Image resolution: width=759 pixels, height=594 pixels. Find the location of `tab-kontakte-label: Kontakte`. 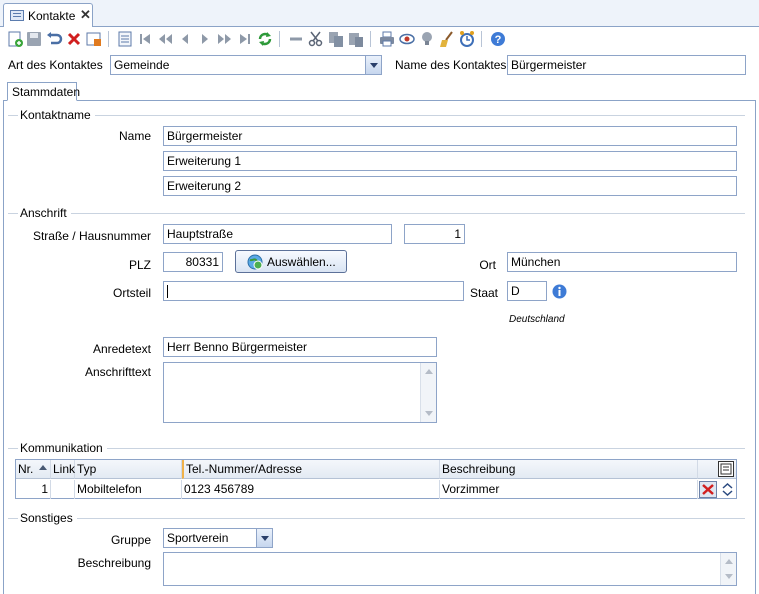

tab-kontakte-label: Kontakte is located at coordinates (52, 16).